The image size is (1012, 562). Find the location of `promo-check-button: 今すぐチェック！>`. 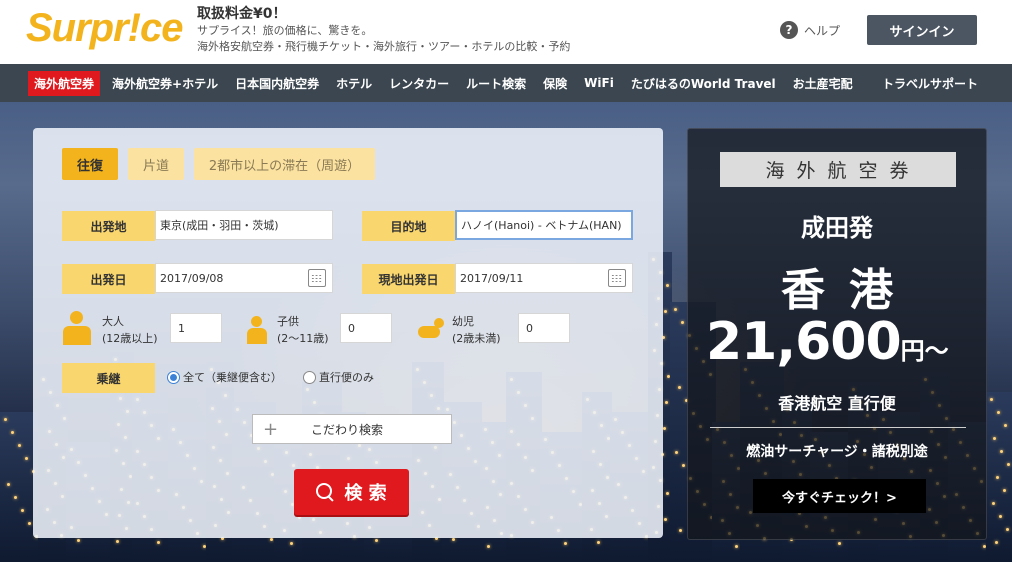

promo-check-button: 今すぐチェック！> is located at coordinates (839, 496).